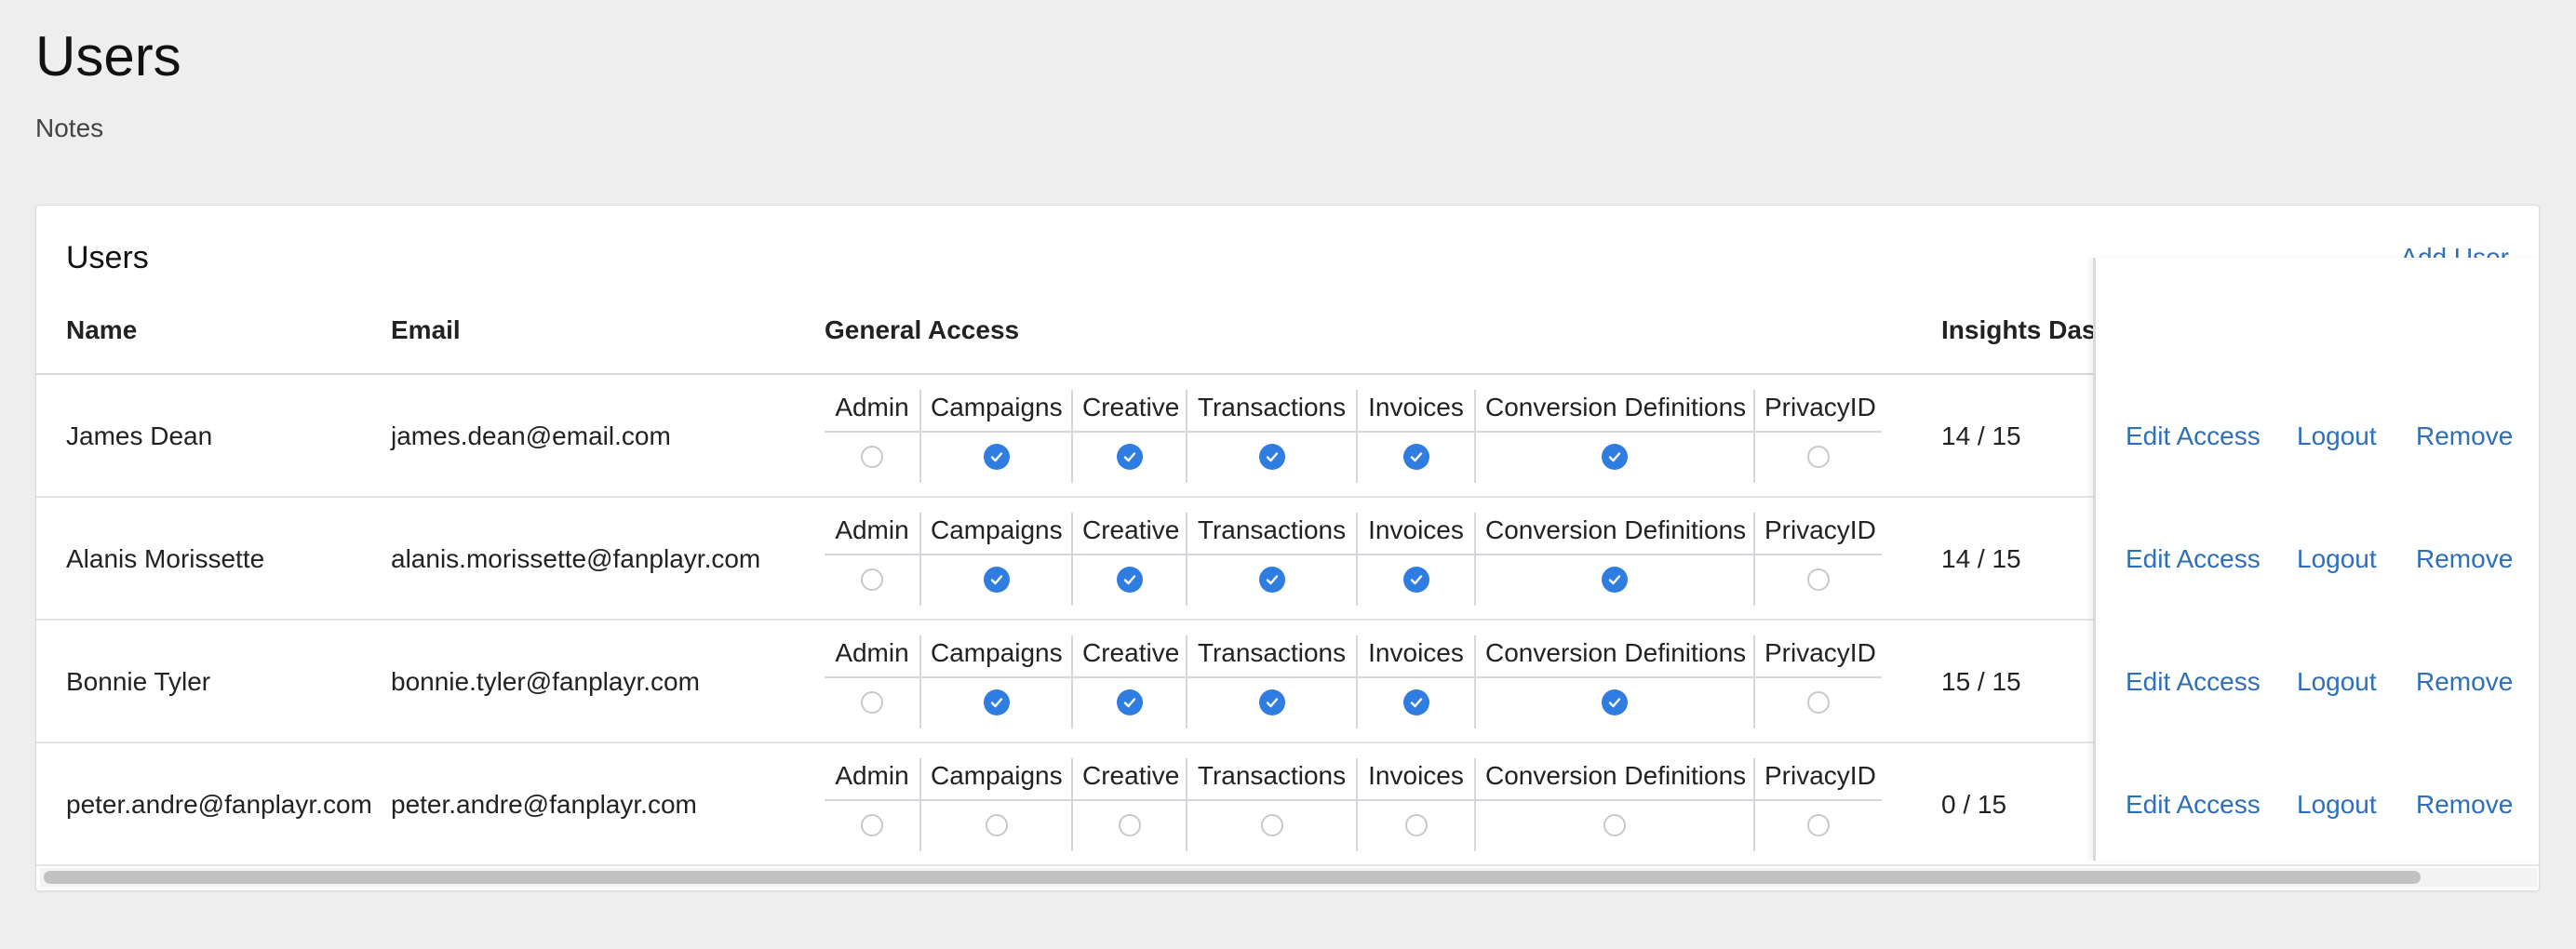  Describe the element at coordinates (1981, 681) in the screenshot. I see `insights-count: 15 / 15` at that location.